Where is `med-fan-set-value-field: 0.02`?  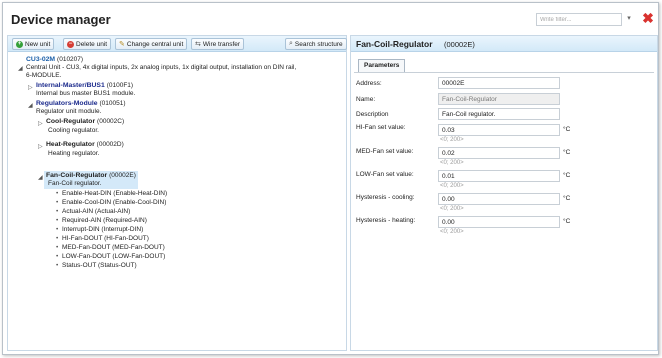 med-fan-set-value-field: 0.02 is located at coordinates (499, 153).